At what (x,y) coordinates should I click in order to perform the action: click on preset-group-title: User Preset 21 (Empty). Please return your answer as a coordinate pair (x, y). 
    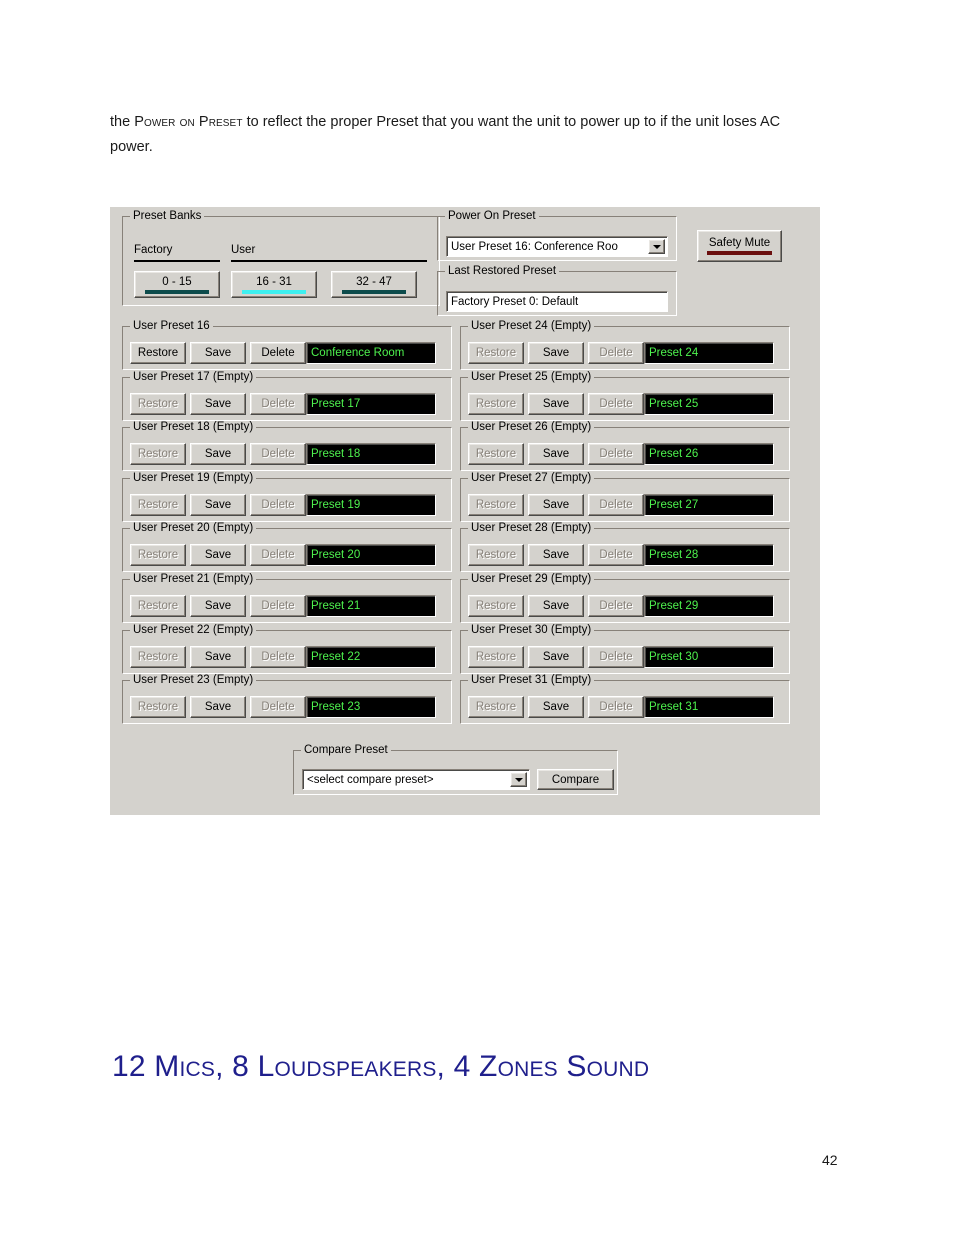
    Looking at the image, I should click on (193, 579).